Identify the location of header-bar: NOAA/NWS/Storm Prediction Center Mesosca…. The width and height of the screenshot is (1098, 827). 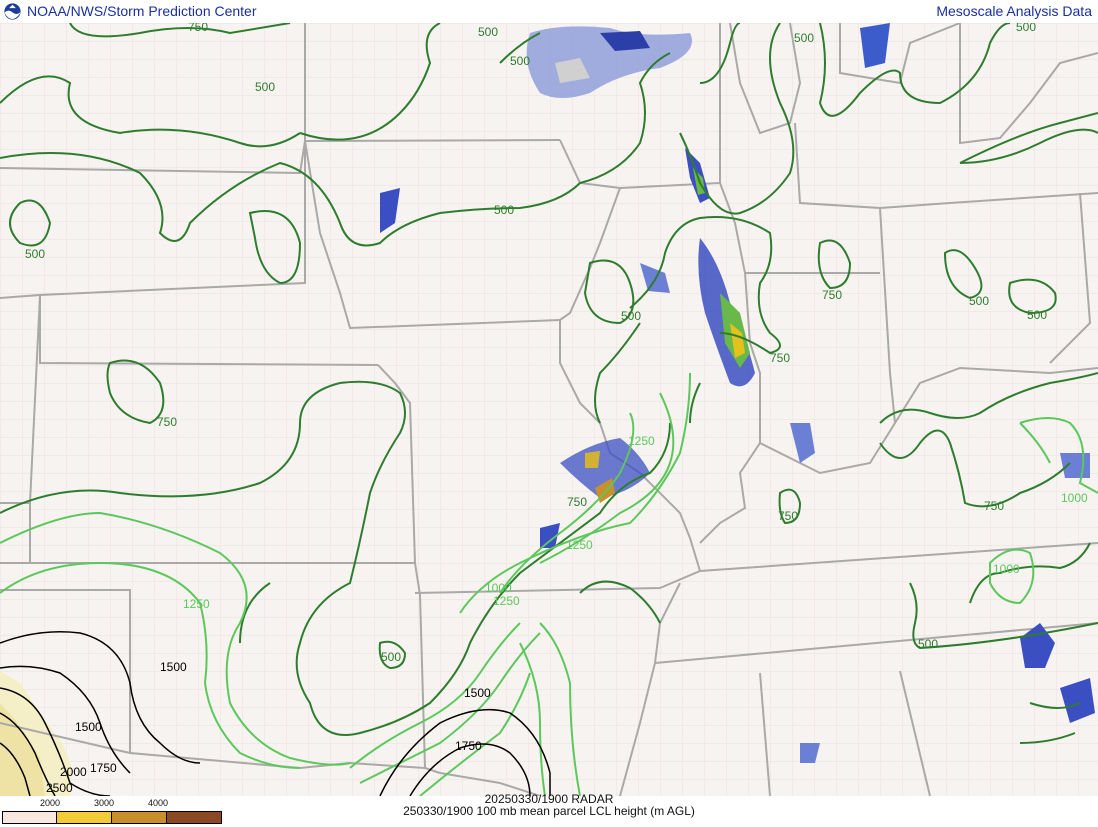
(549, 11).